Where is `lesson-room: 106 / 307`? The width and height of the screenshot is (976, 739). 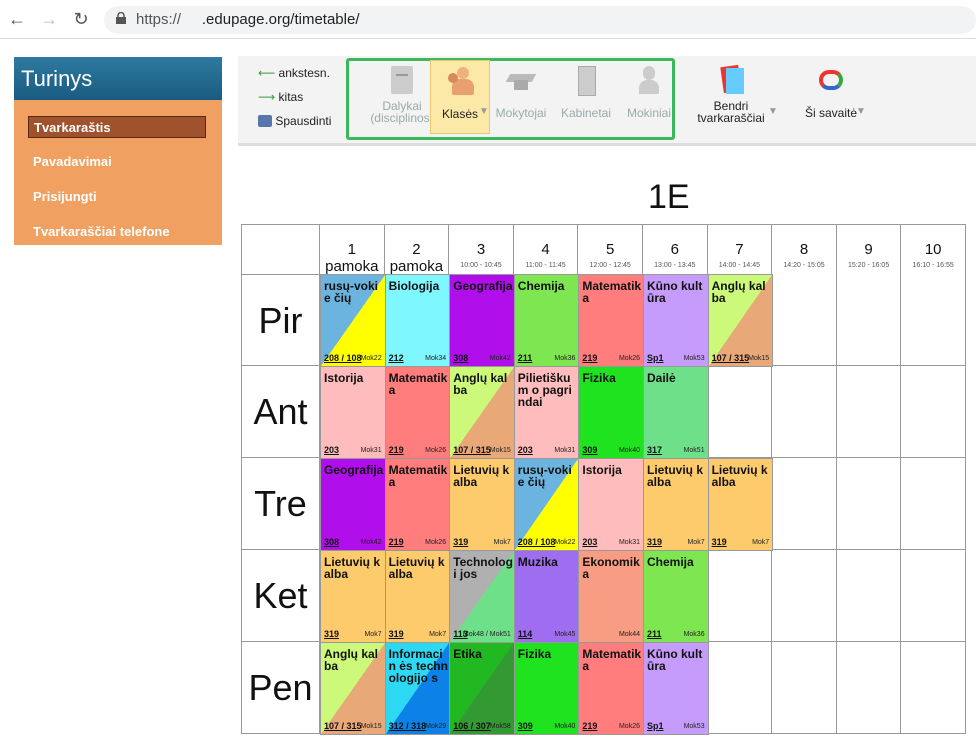
lesson-room: 106 / 307 is located at coordinates (472, 726).